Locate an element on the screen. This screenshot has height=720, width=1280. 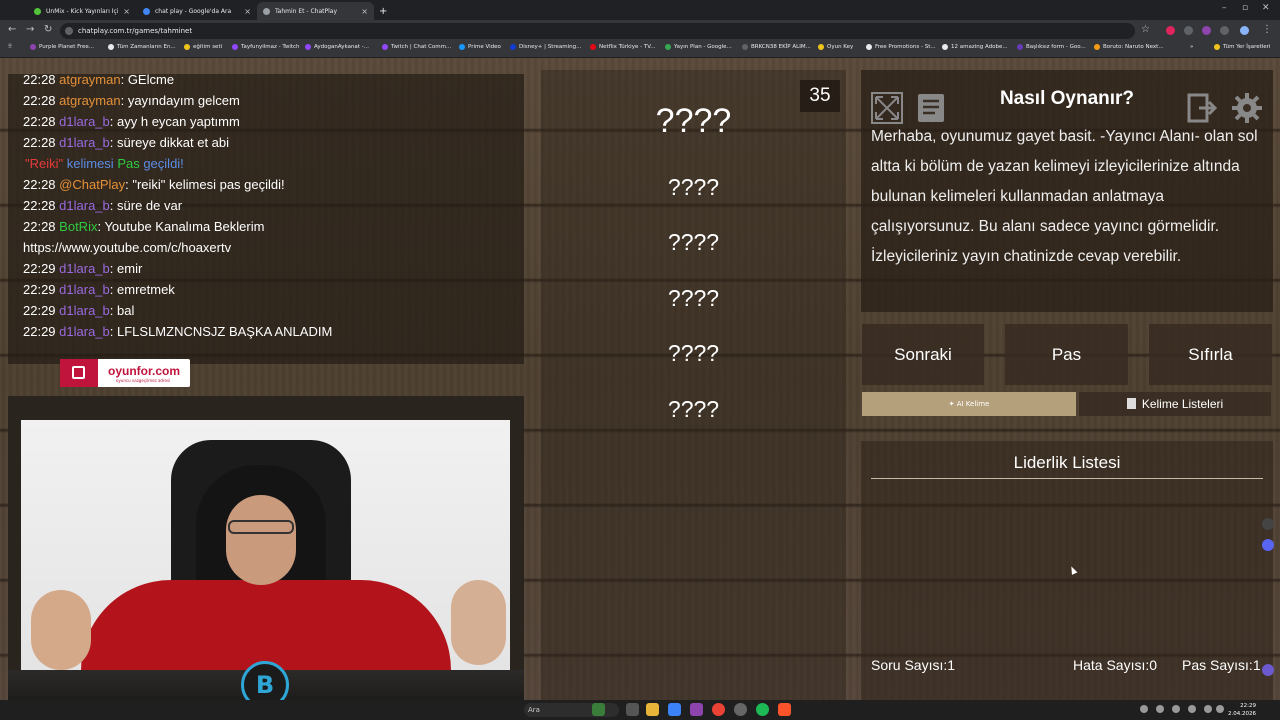
pass-count: Pas Sayısı:1 is located at coordinates (1221, 665).